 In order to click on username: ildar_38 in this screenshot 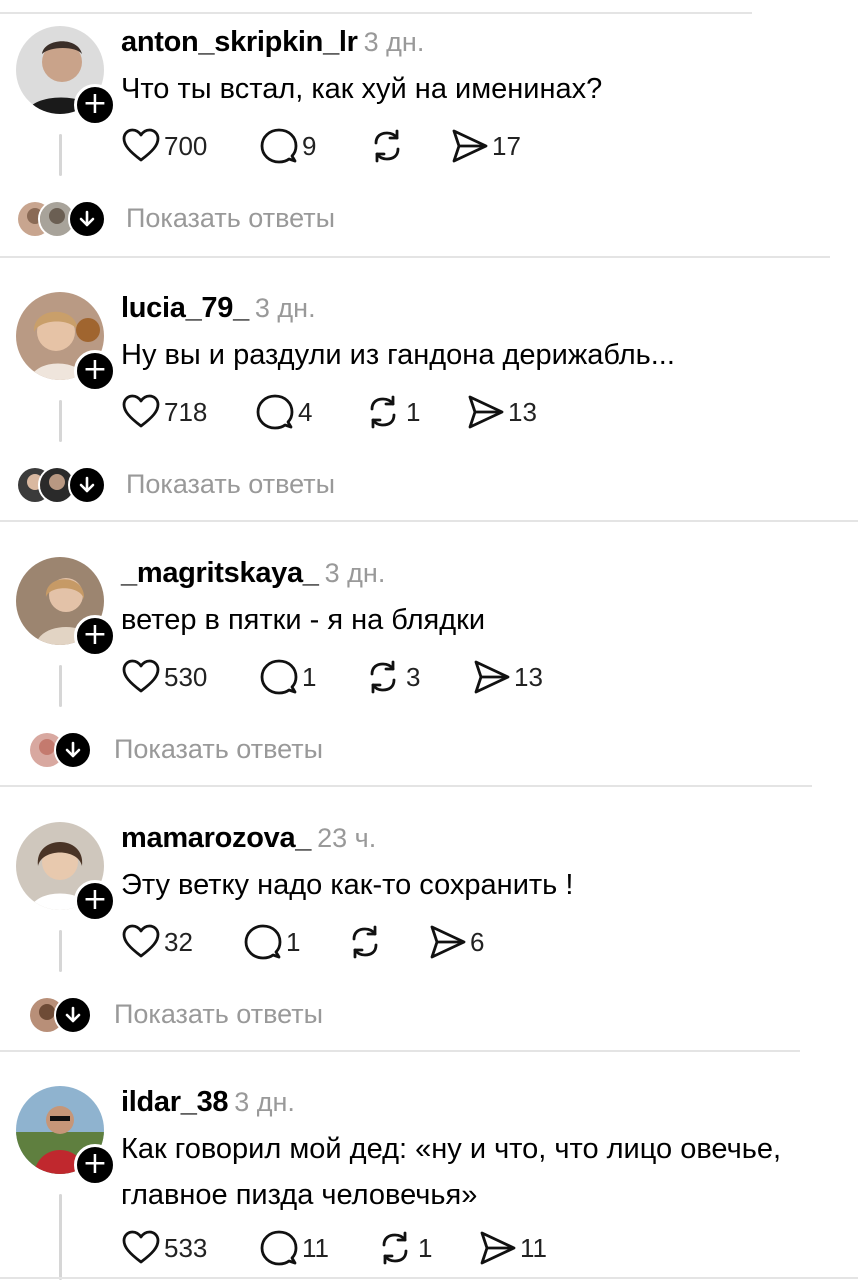, I will do `click(175, 1102)`.